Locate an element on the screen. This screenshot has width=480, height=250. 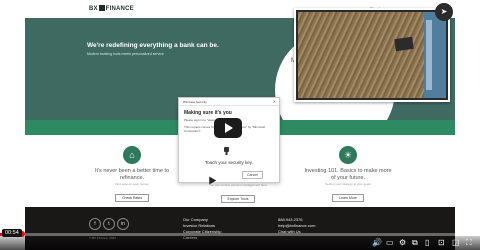
captions-icon: ▭ is located at coordinates (390, 243).